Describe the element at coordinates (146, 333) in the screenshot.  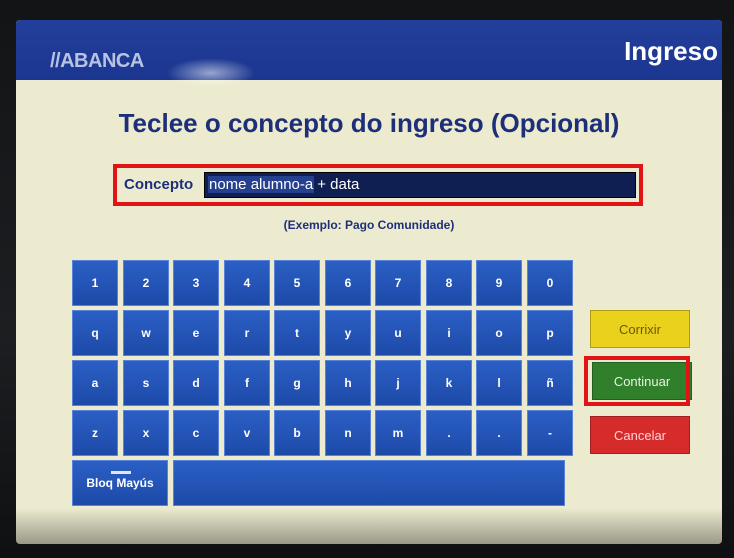
I see `key-row2-1: w` at that location.